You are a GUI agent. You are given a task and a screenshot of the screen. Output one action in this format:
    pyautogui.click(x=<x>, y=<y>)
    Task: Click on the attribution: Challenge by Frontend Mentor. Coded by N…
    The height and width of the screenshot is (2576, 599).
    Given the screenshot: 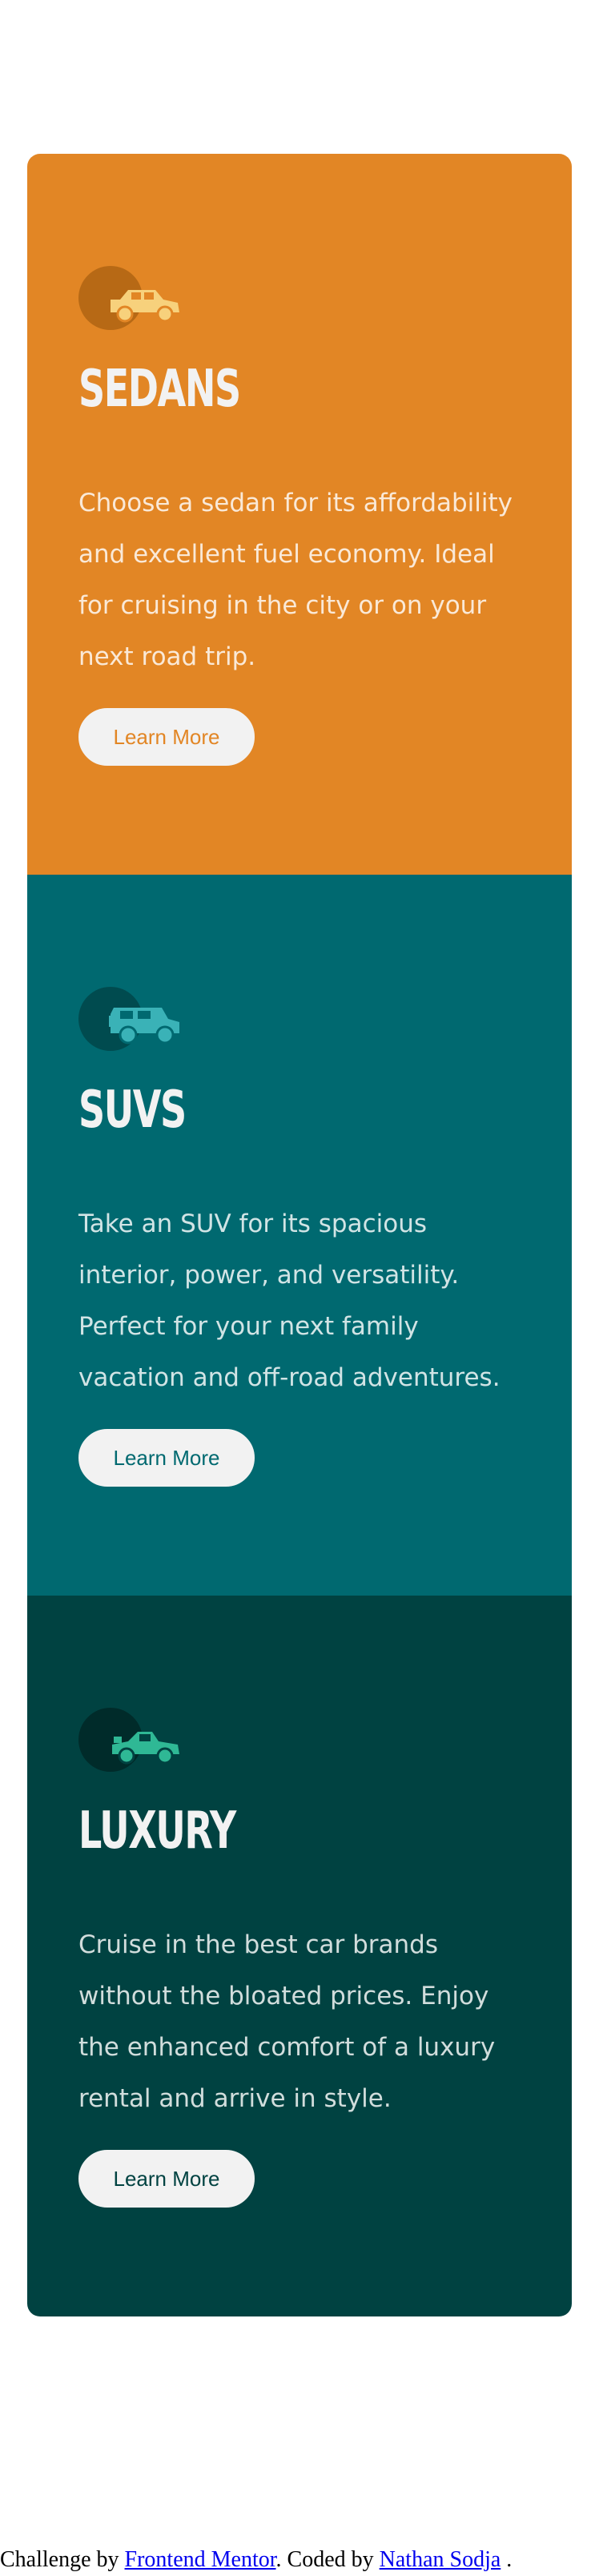 What is the action you would take?
    pyautogui.click(x=256, y=2560)
    